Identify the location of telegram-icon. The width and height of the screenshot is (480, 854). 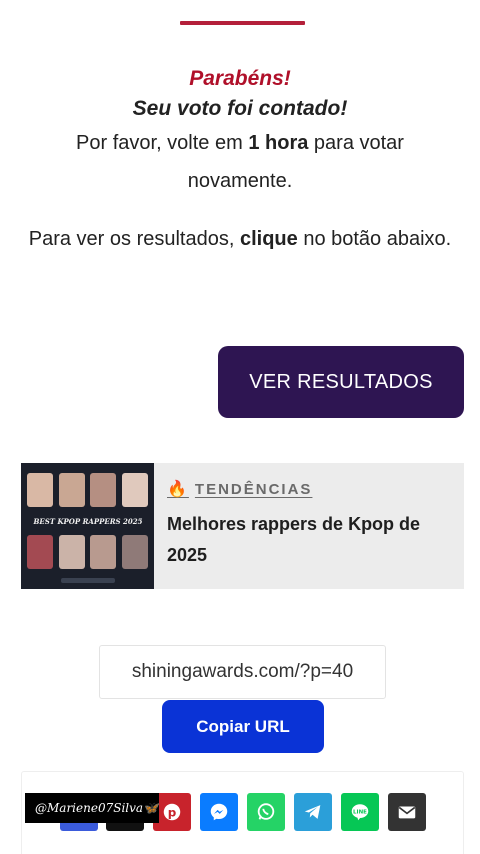
(312, 812).